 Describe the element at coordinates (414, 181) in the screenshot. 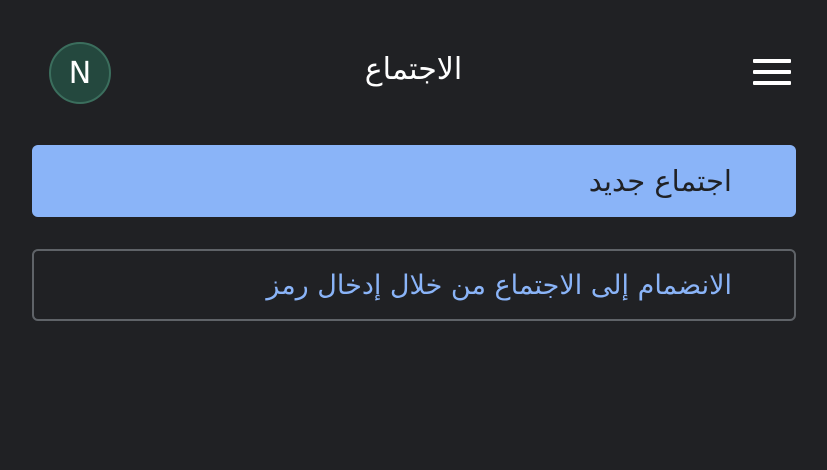

I see `new-meeting-button: اجتماع جديد` at that location.